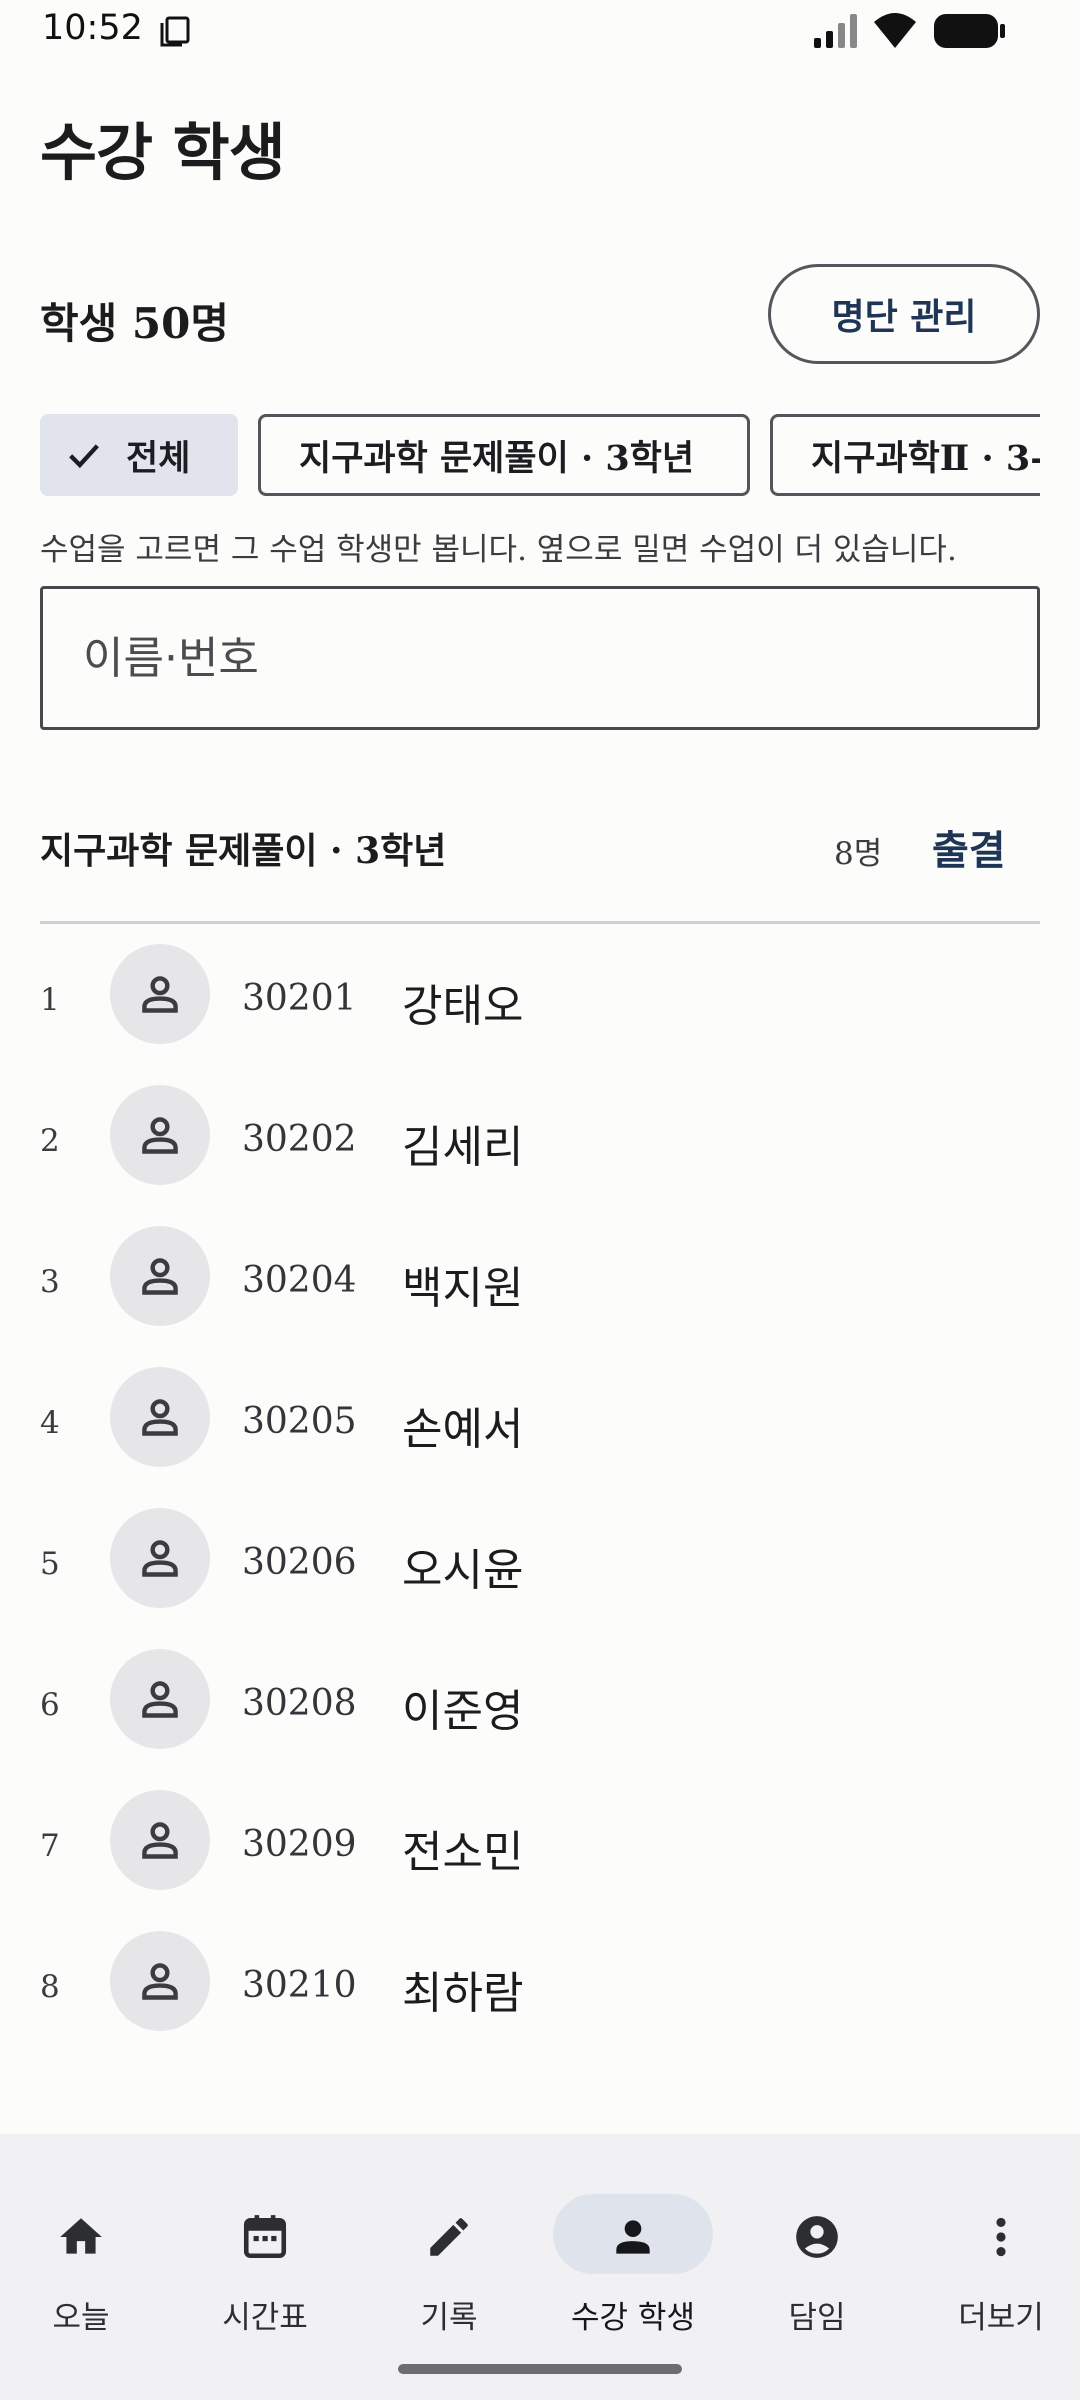 The image size is (1080, 2400). I want to click on student-name: 최하람, so click(463, 1993).